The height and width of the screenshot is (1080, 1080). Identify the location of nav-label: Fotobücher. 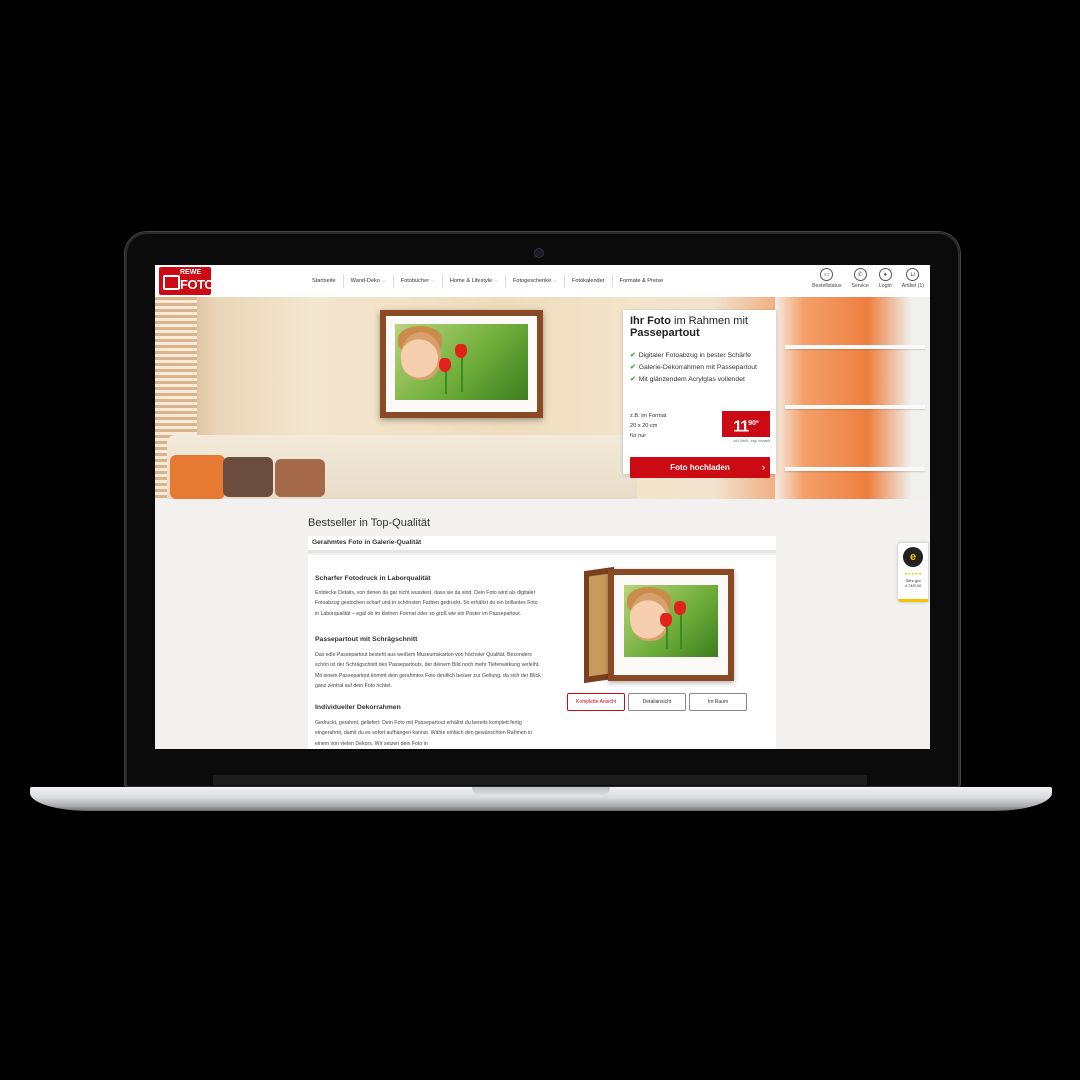
(415, 281).